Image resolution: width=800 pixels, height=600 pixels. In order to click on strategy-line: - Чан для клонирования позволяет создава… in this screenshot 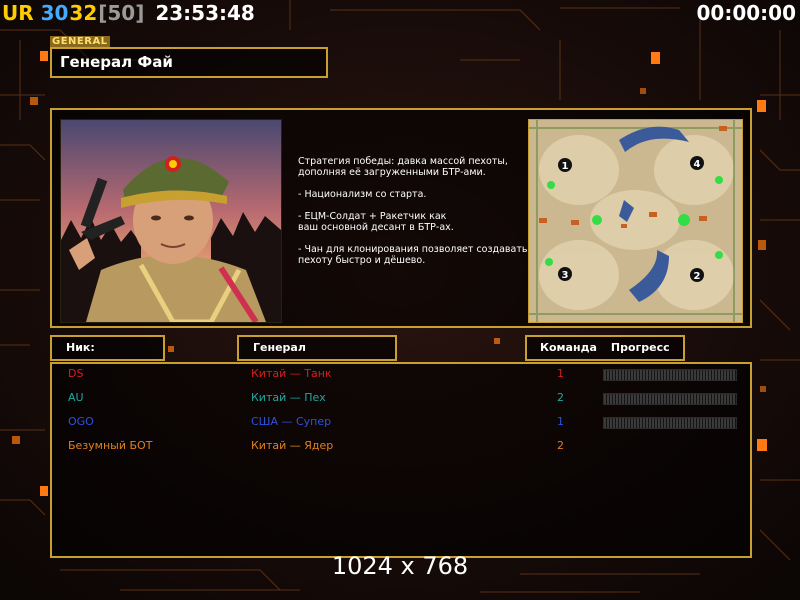, I will do `click(413, 255)`.